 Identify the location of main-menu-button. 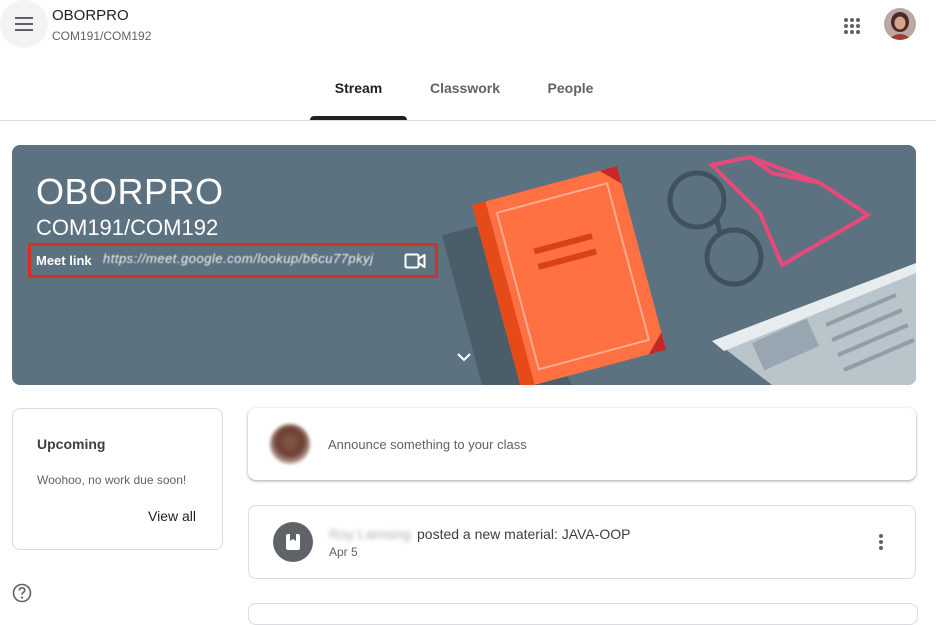
(24, 24).